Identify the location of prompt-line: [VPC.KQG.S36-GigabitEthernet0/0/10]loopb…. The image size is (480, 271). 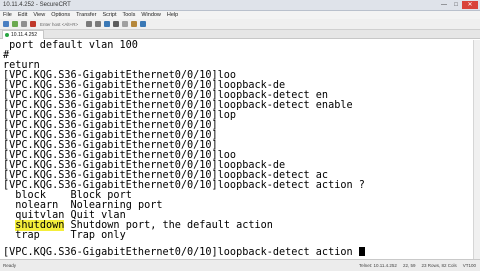
(184, 252).